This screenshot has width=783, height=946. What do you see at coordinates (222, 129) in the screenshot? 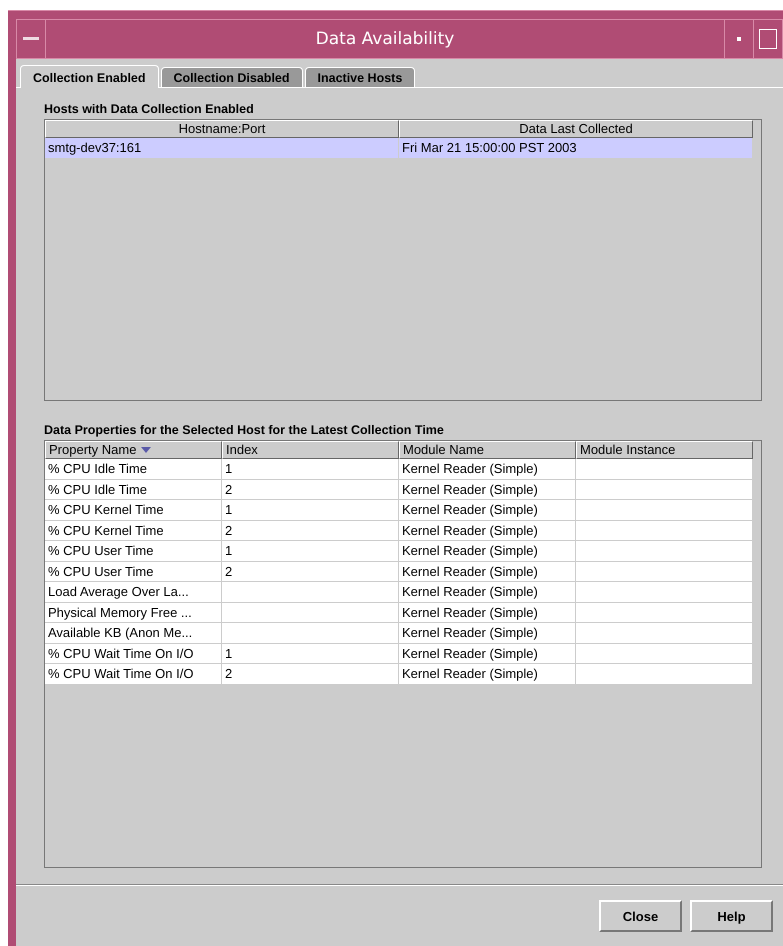
I see `column-header: Hostname:Port` at bounding box center [222, 129].